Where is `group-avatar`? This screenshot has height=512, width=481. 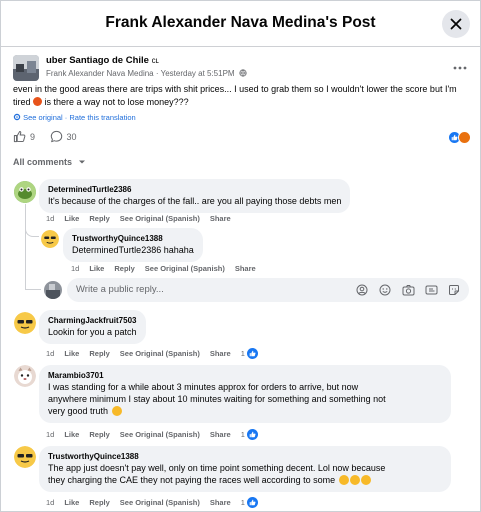
group-avatar is located at coordinates (26, 68).